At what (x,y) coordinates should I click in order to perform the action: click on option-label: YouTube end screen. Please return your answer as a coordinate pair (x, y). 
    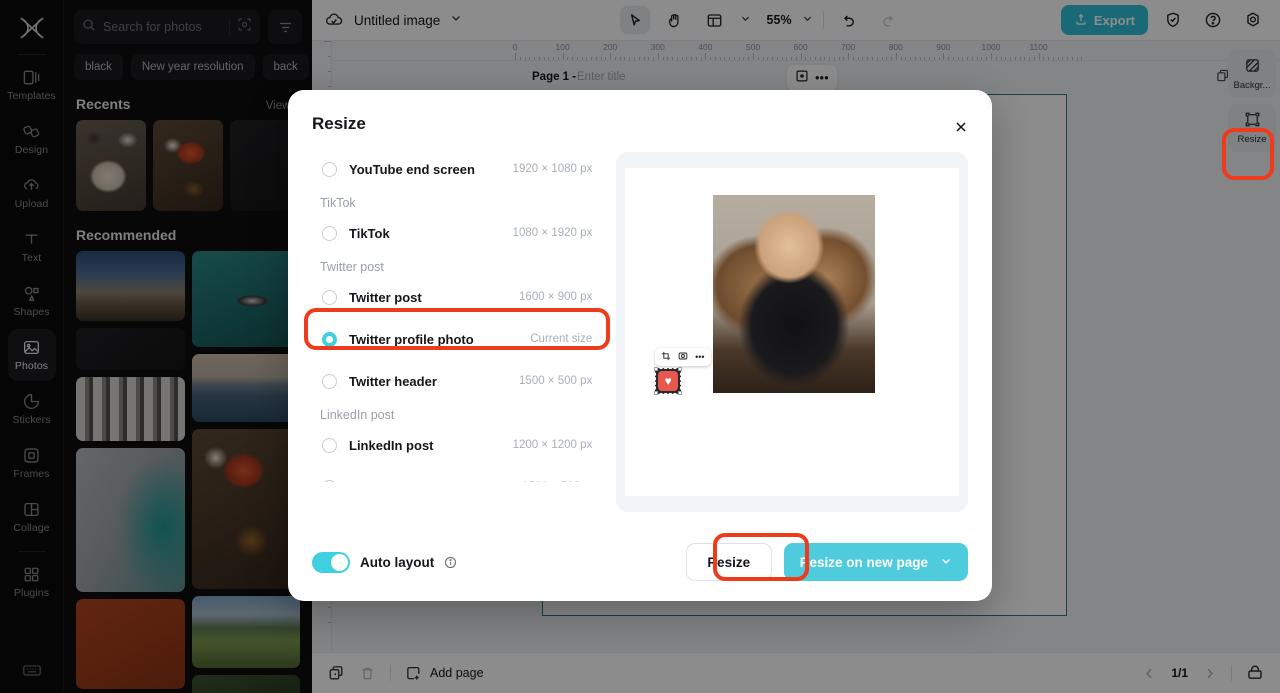
    Looking at the image, I should click on (412, 169).